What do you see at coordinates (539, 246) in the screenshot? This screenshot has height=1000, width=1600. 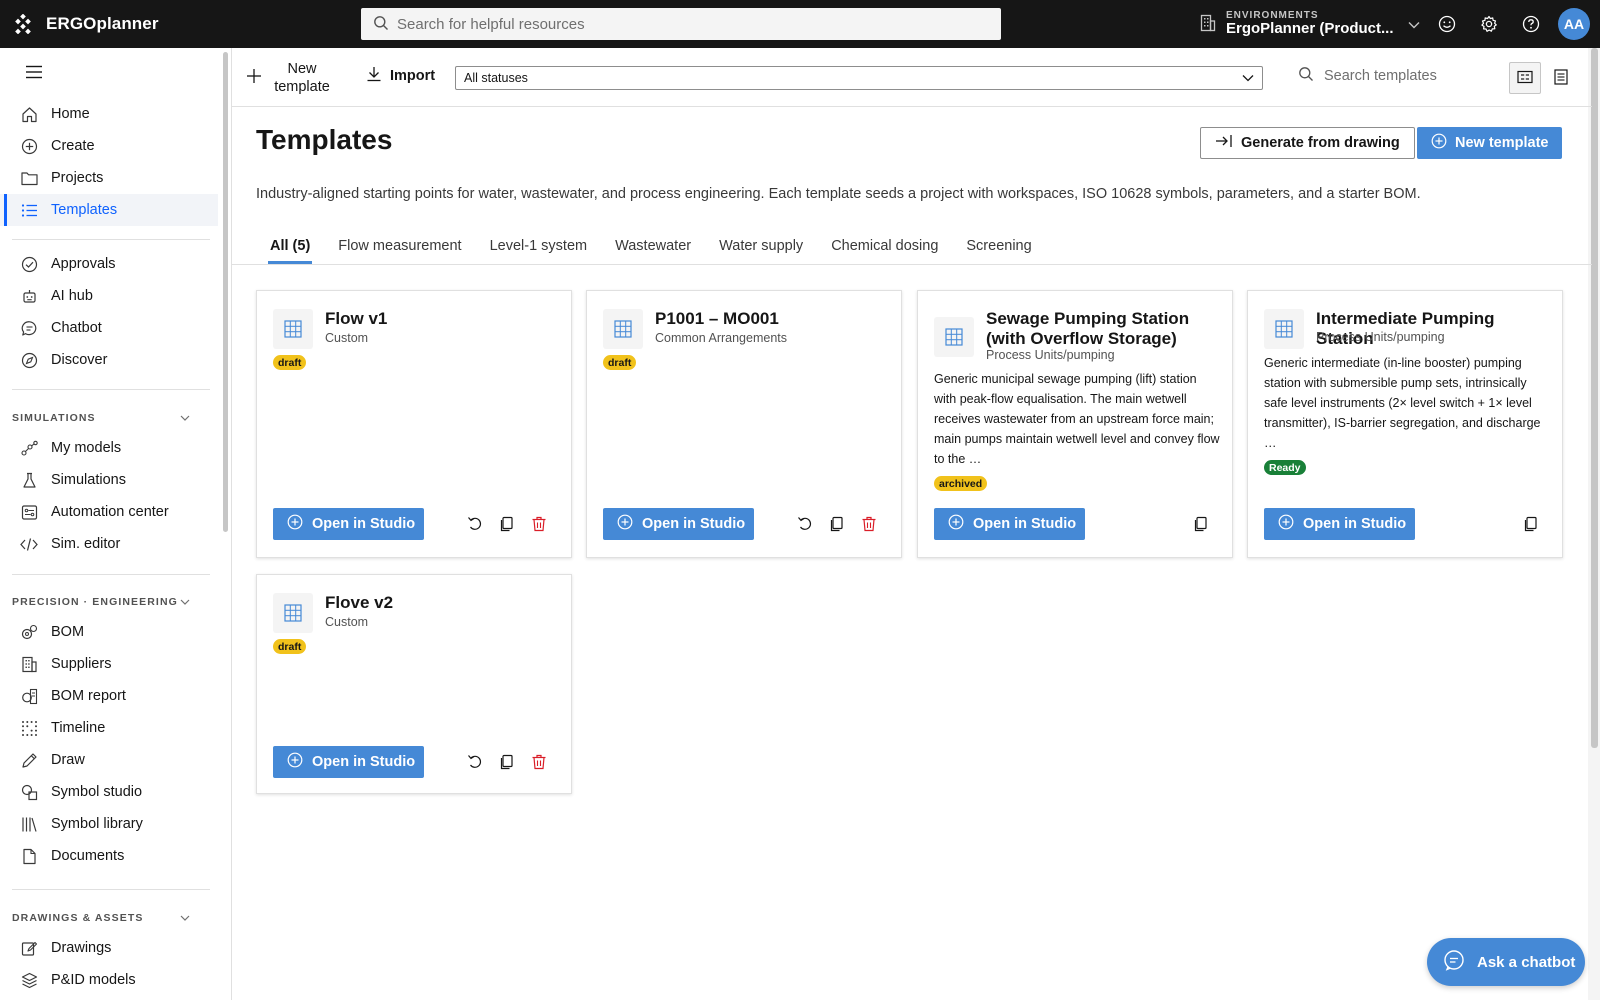 I see `tab-level-1-system: Level-1 system` at bounding box center [539, 246].